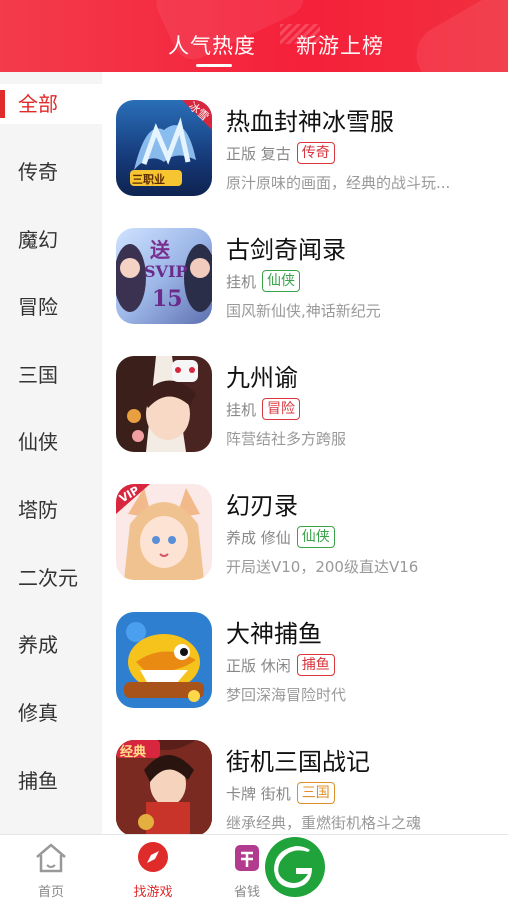 Image resolution: width=508 pixels, height=904 pixels. I want to click on header-bar: 人气热度 新游上榜, so click(254, 36).